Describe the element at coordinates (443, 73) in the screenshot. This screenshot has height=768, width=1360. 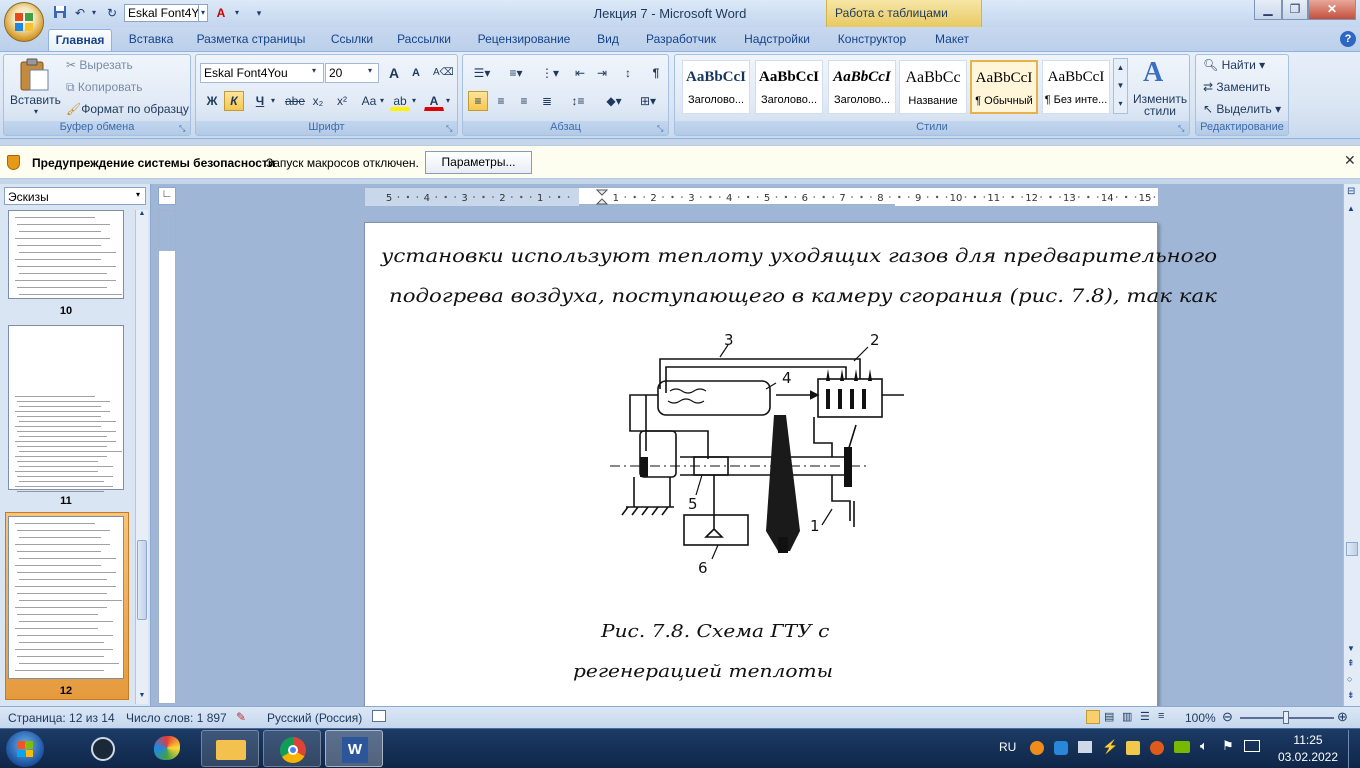
I see `clear-format-icon: A⌫` at that location.